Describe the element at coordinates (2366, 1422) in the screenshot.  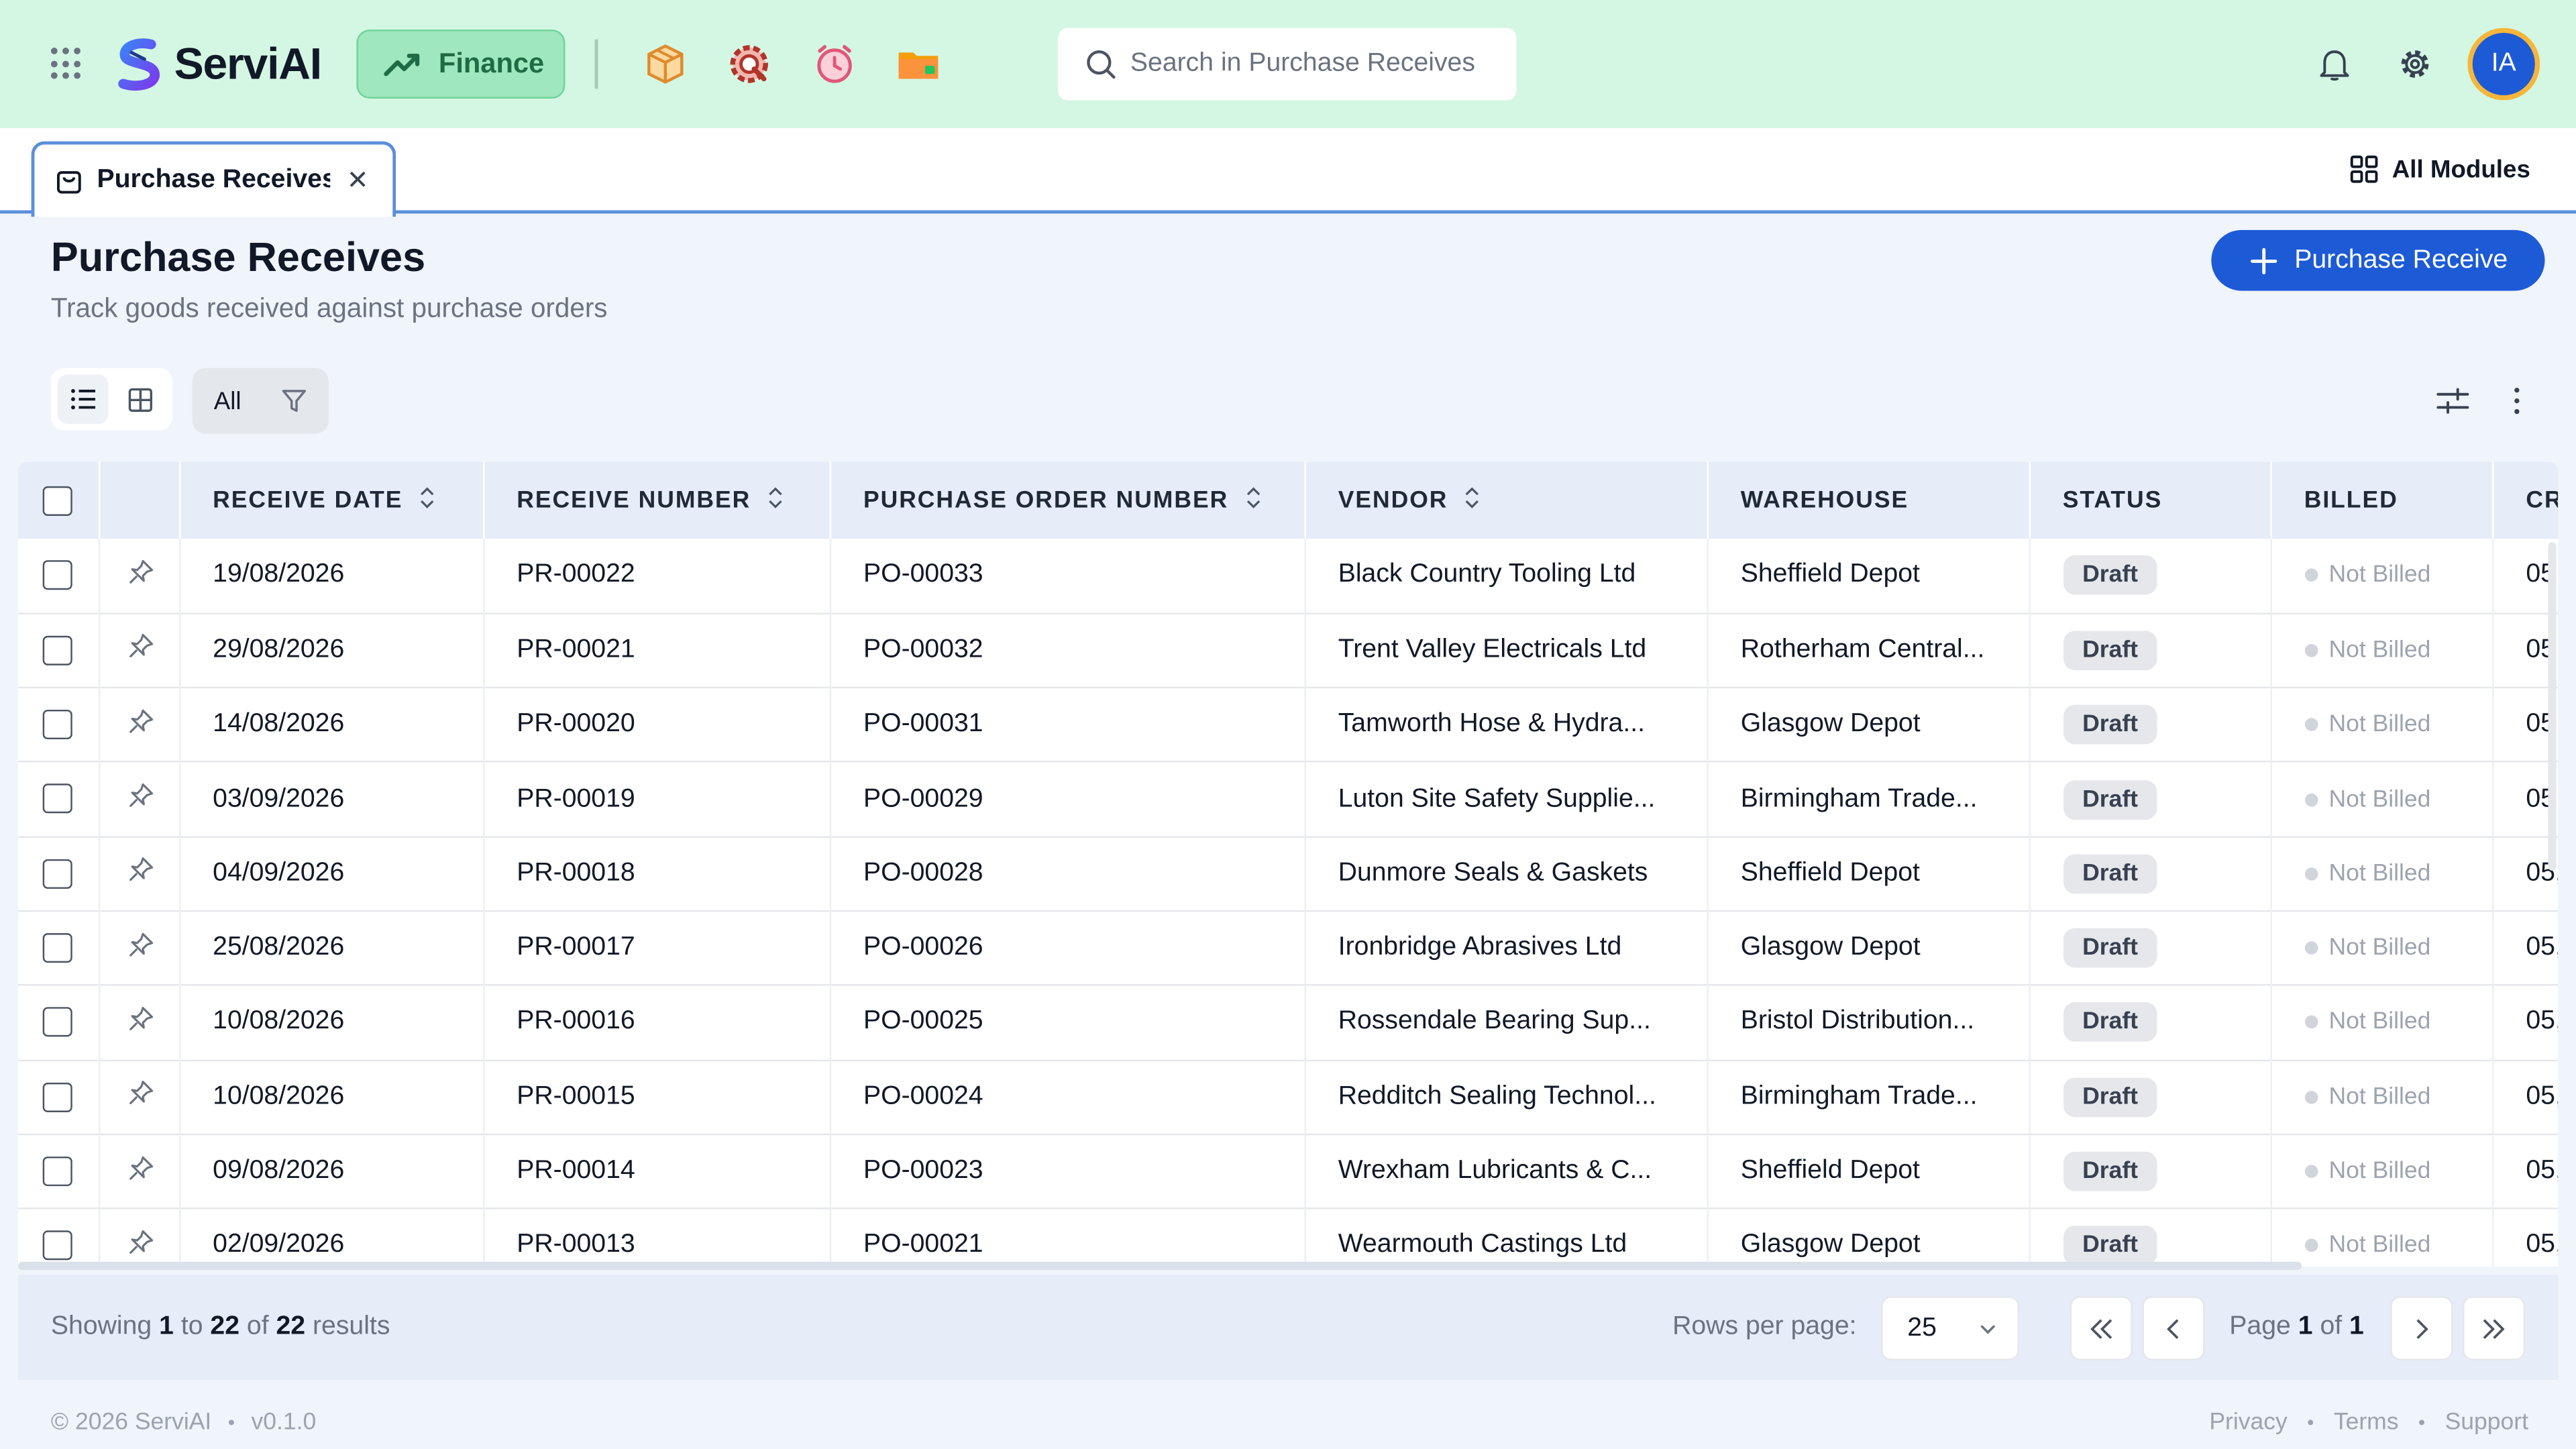
I see `terms-link: Terms` at that location.